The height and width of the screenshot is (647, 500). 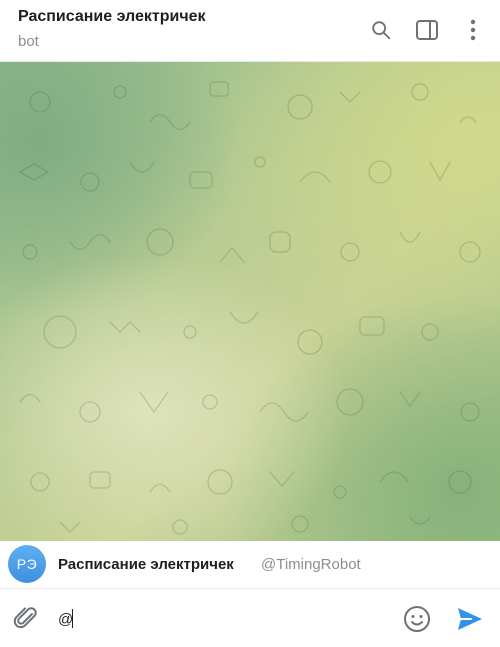 I want to click on emoji-icon, so click(x=417, y=619).